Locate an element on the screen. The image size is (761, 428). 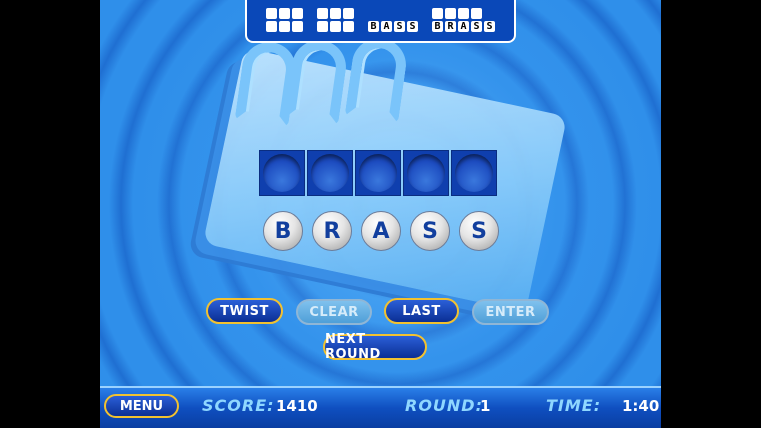
time-label: TIME: is located at coordinates (574, 405).